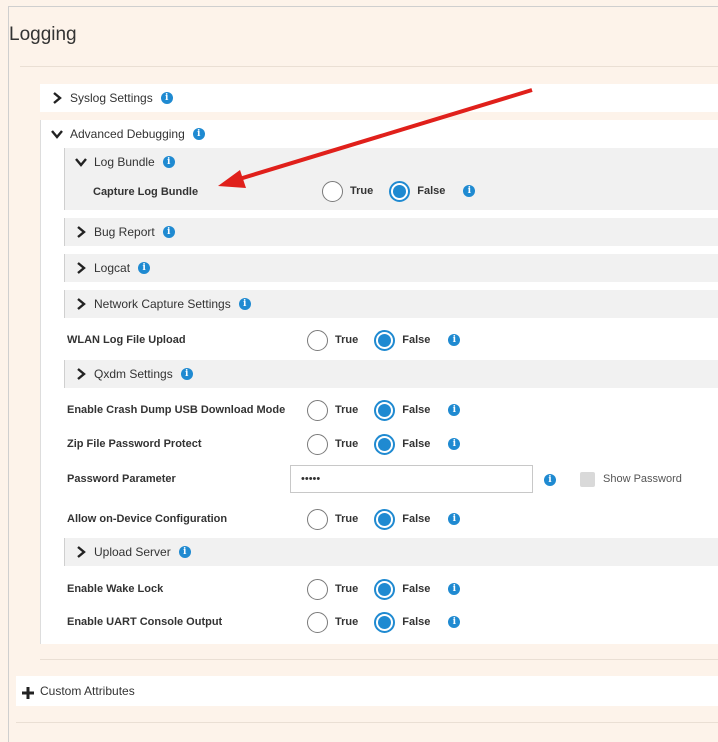  Describe the element at coordinates (43, 34) in the screenshot. I see `page-title: Logging` at that location.